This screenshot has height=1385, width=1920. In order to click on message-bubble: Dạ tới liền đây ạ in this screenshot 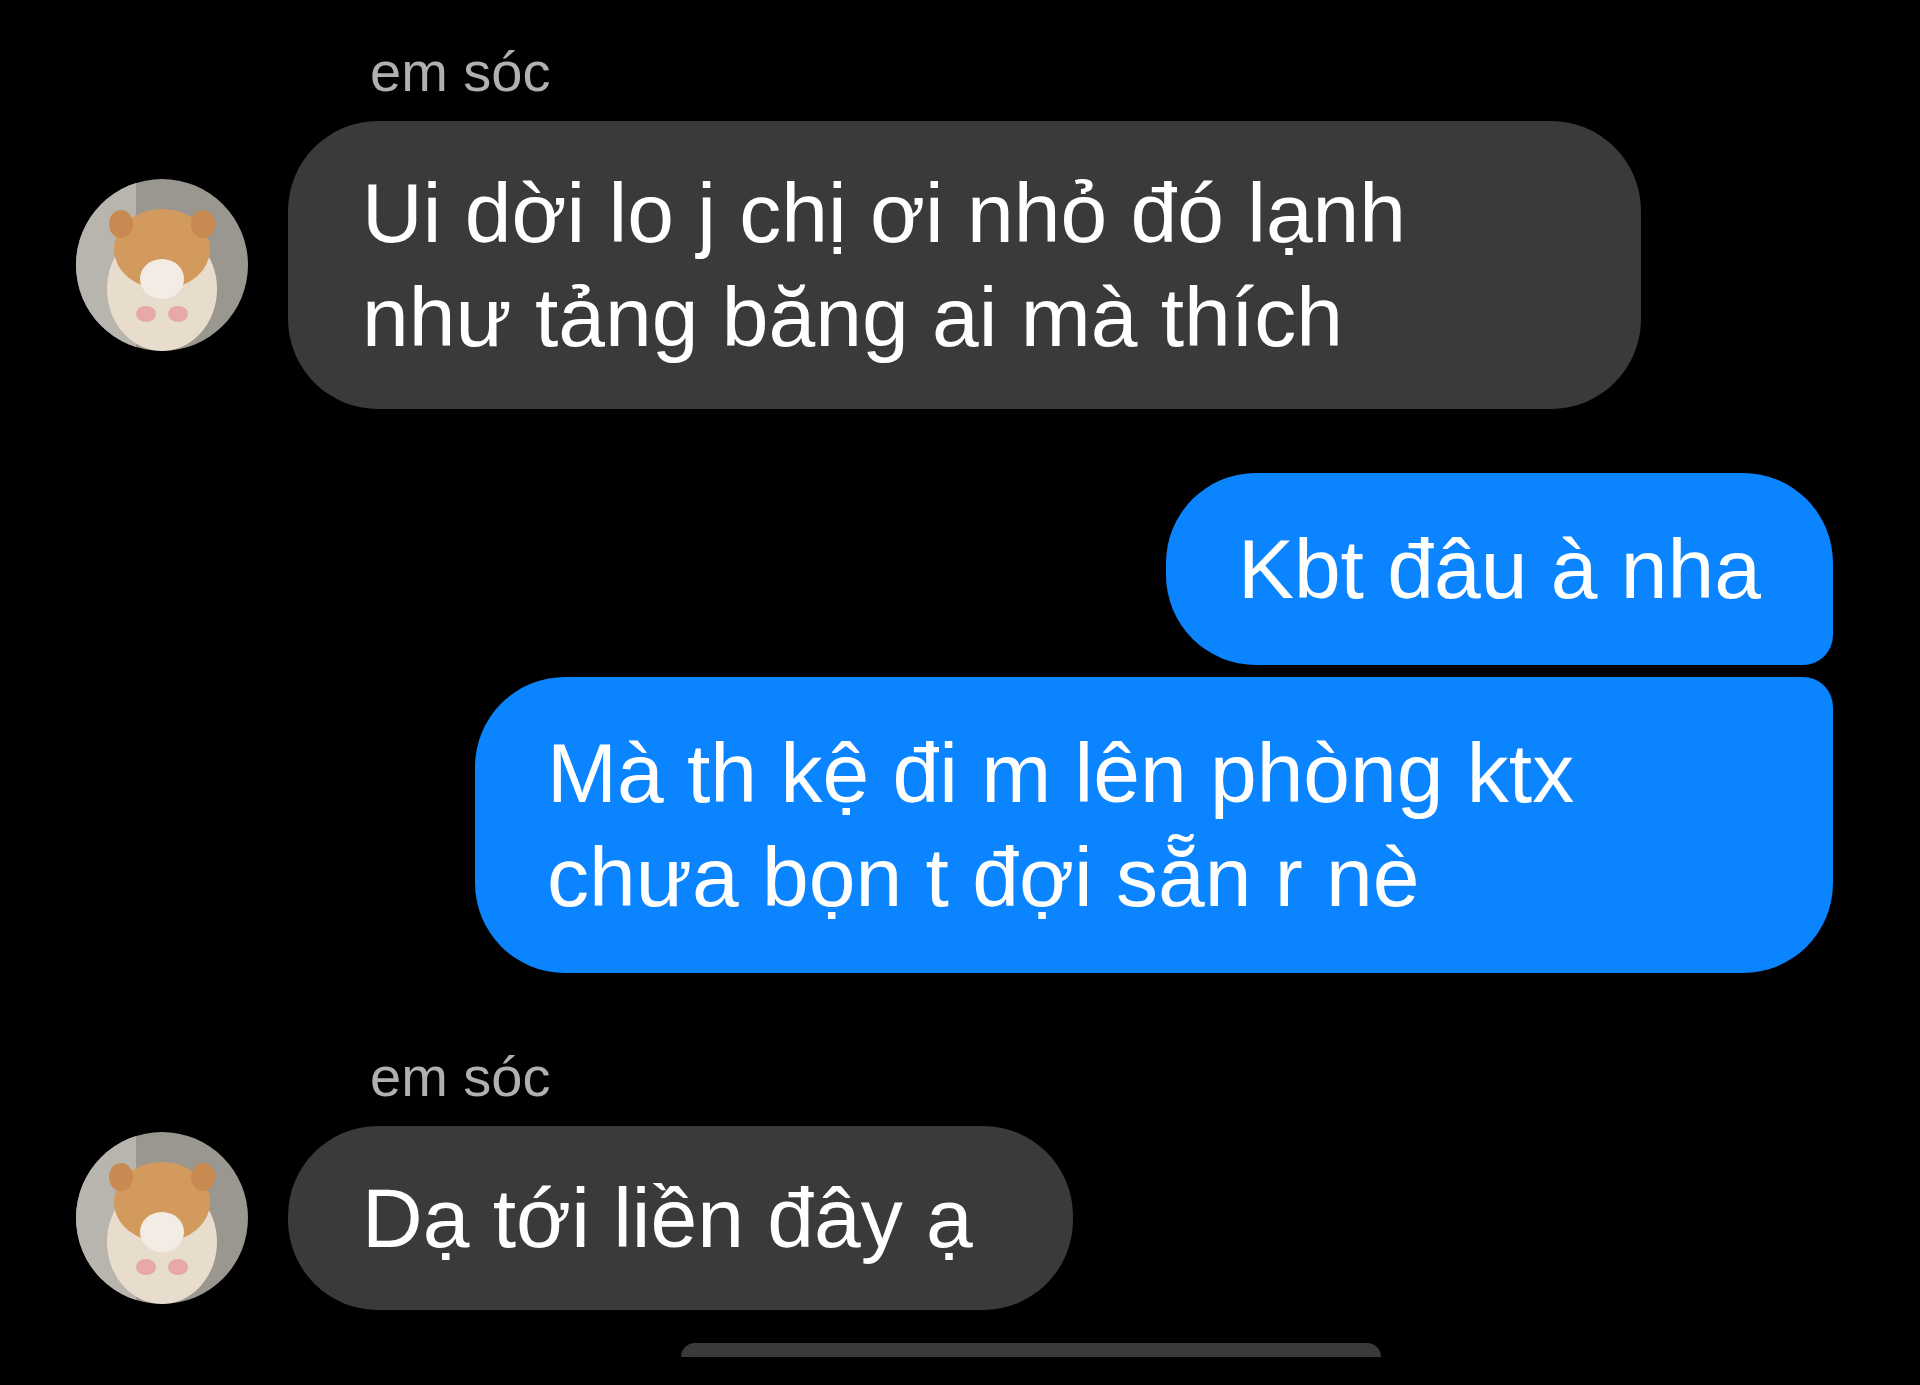, I will do `click(680, 1217)`.